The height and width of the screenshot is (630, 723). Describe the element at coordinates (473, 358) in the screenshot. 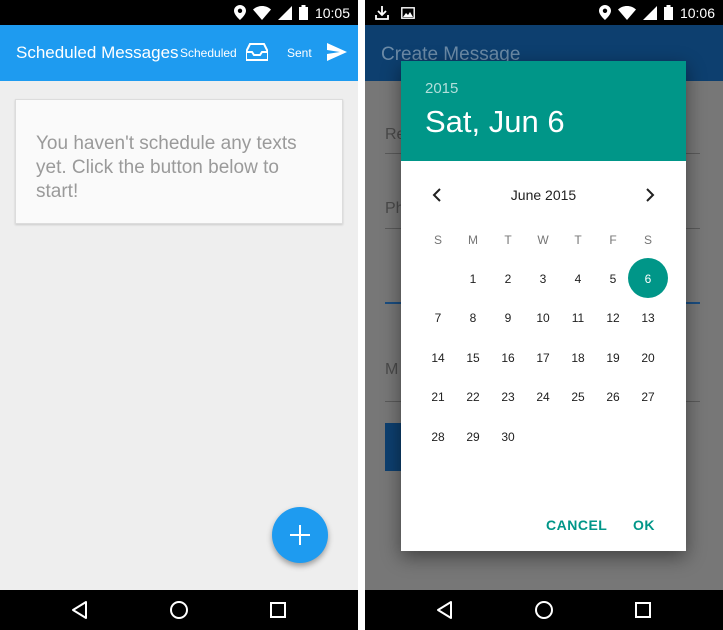

I see `calendar-day: 15` at that location.